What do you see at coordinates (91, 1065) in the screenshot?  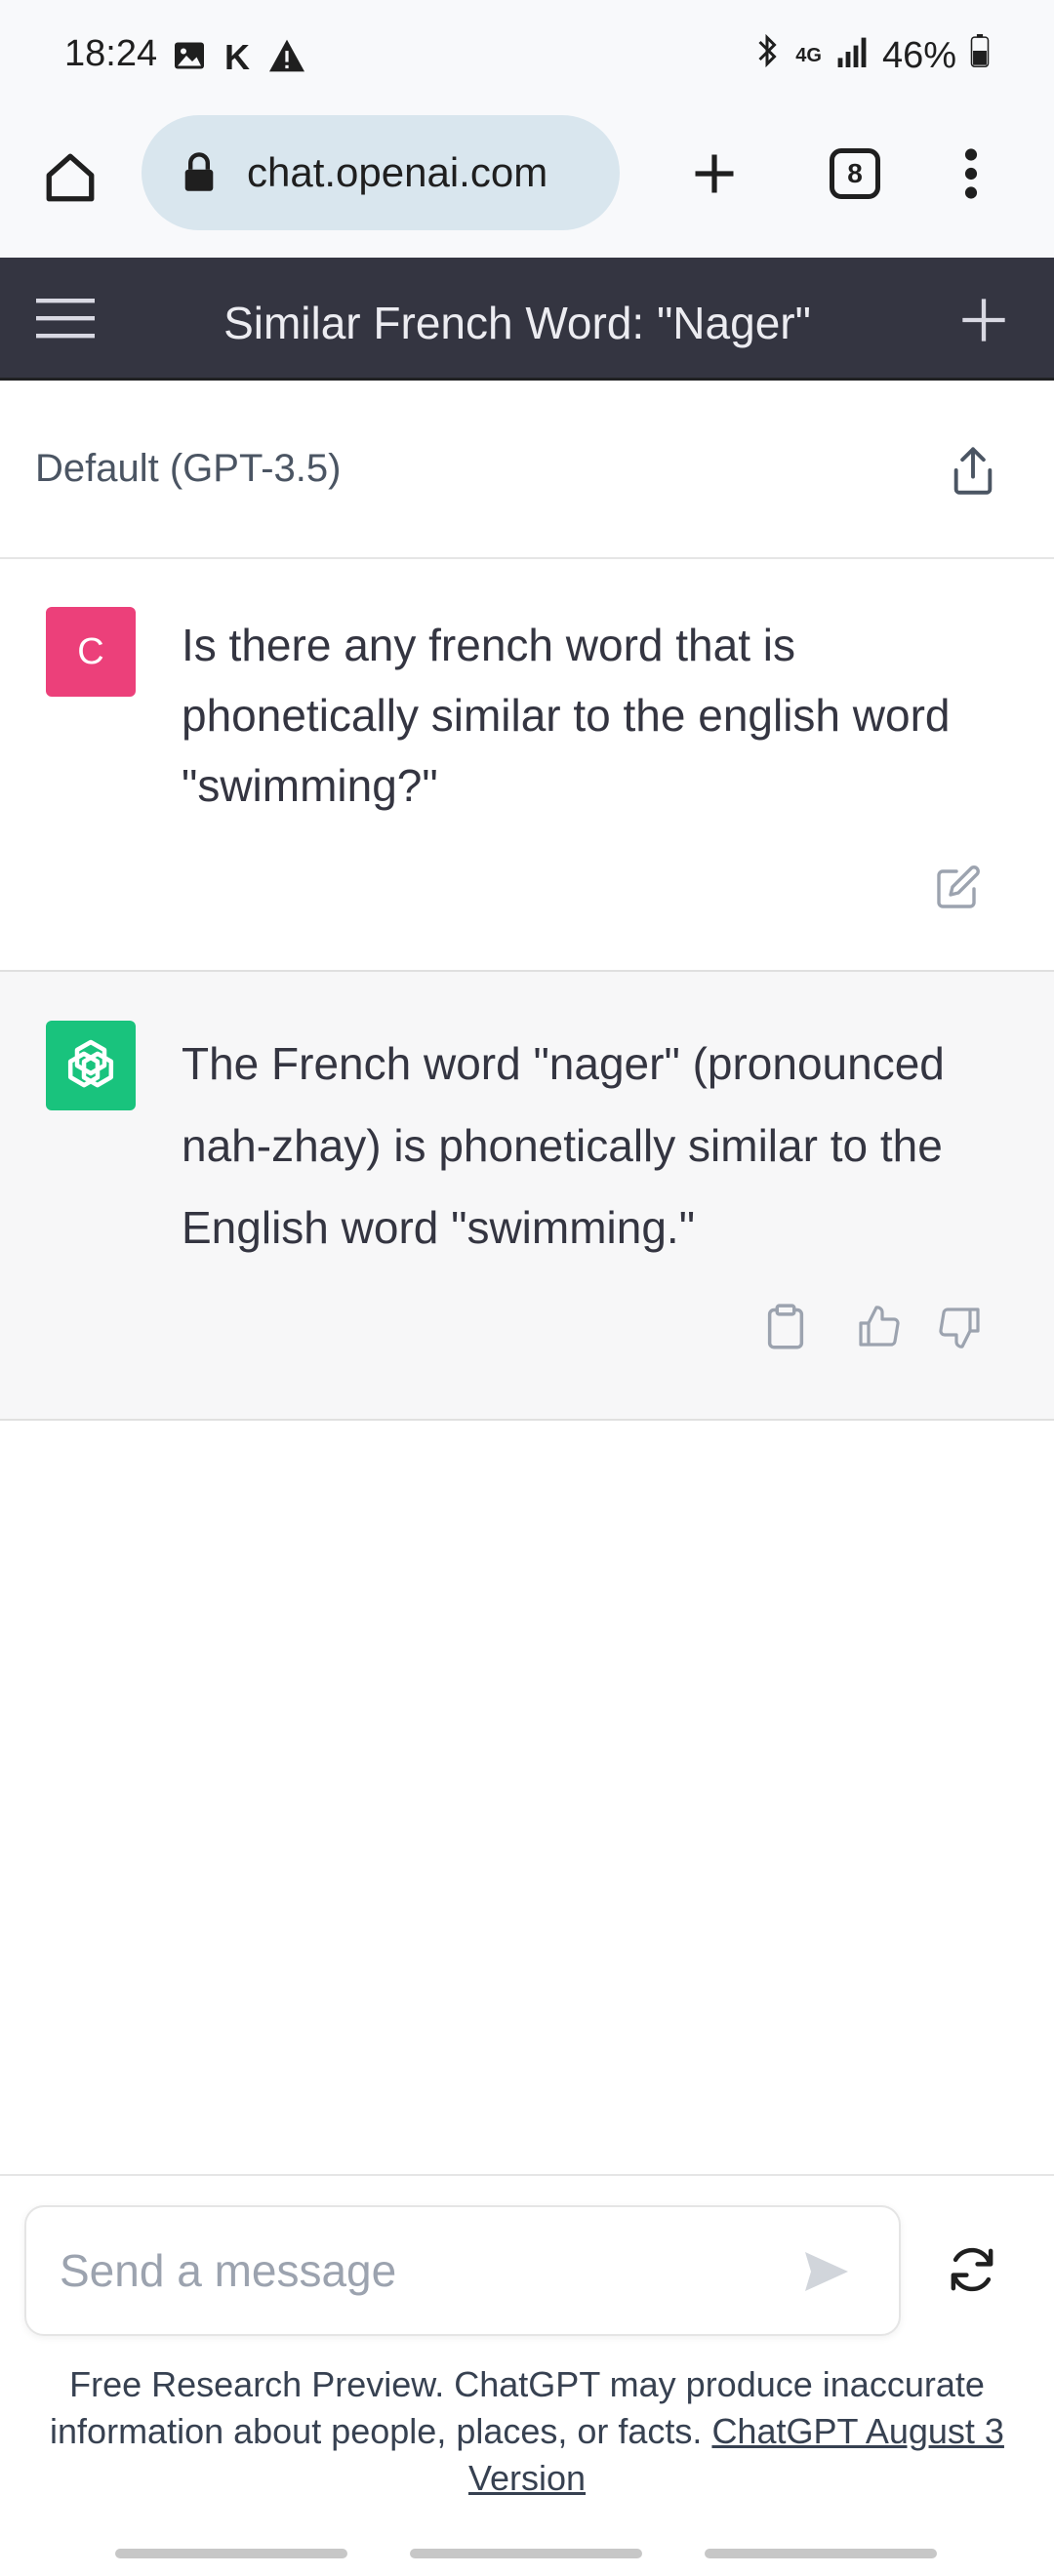 I see `openai-logo-icon` at bounding box center [91, 1065].